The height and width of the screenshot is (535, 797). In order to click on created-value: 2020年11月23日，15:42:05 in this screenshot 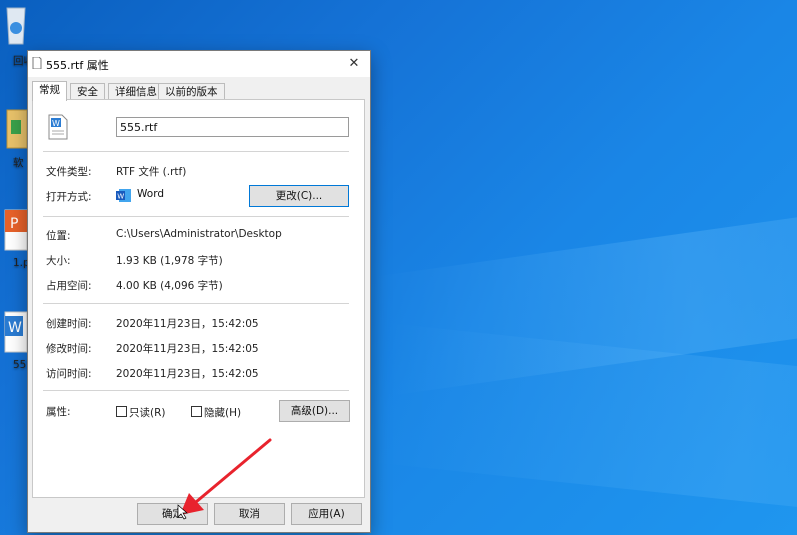, I will do `click(187, 324)`.